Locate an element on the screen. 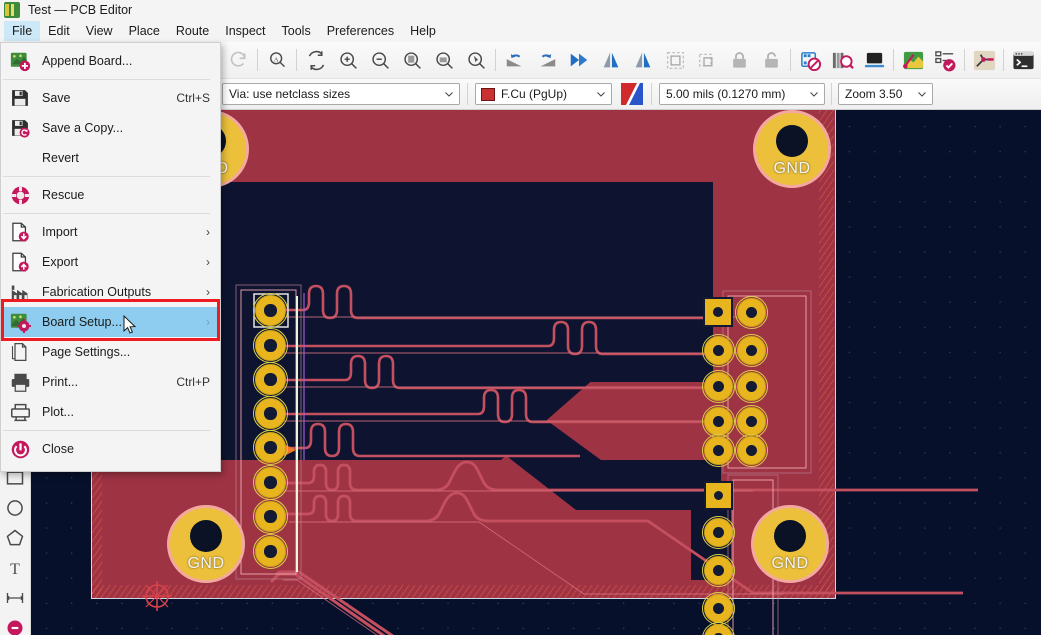 The width and height of the screenshot is (1041, 635). chevron-down-icon is located at coordinates (449, 94).